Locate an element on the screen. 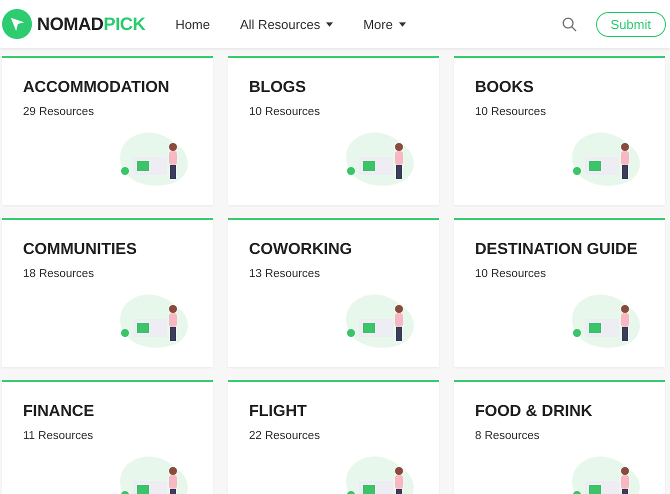 This screenshot has width=670, height=494. resource-count: 18 Resources is located at coordinates (59, 274).